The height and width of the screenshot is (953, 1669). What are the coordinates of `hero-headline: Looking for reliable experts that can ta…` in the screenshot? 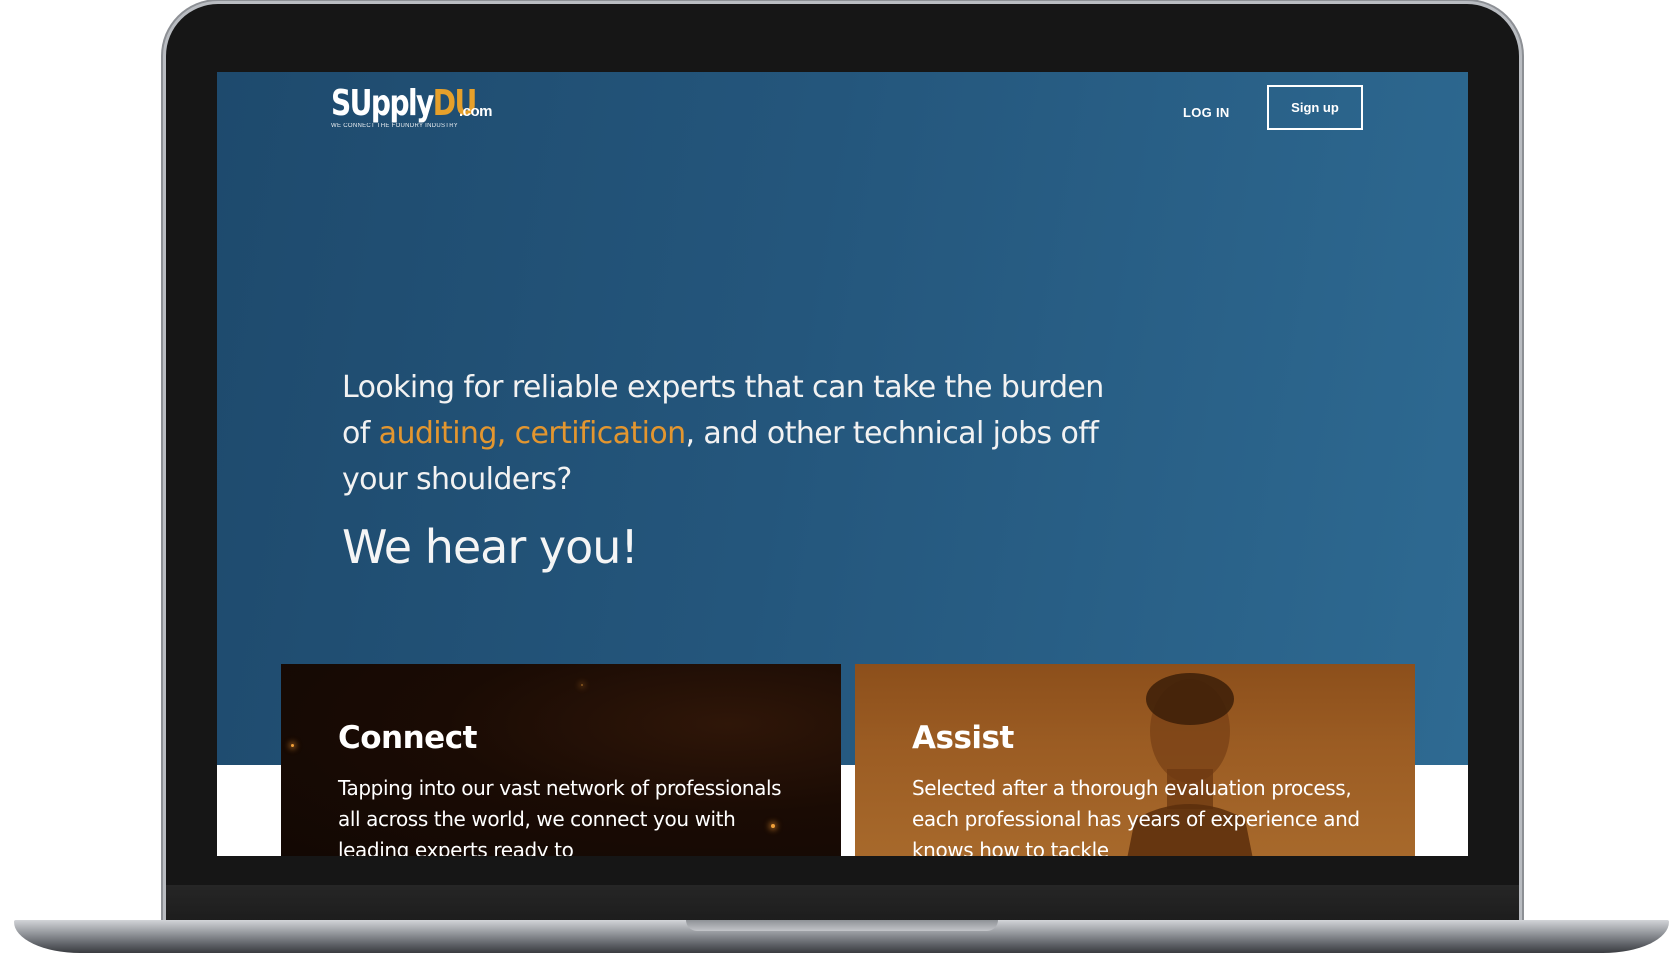 It's located at (732, 434).